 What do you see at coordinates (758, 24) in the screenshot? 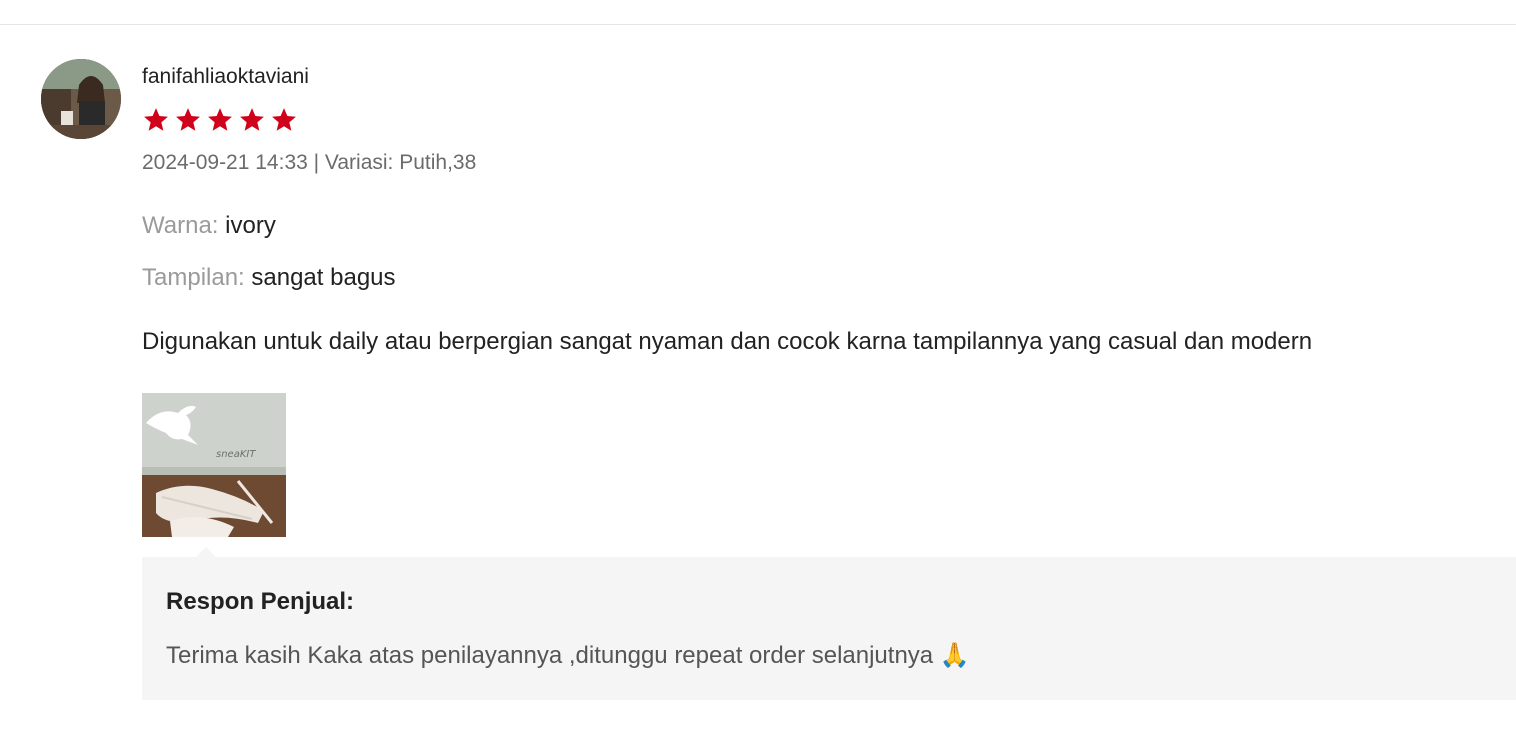
I see `top-divider` at bounding box center [758, 24].